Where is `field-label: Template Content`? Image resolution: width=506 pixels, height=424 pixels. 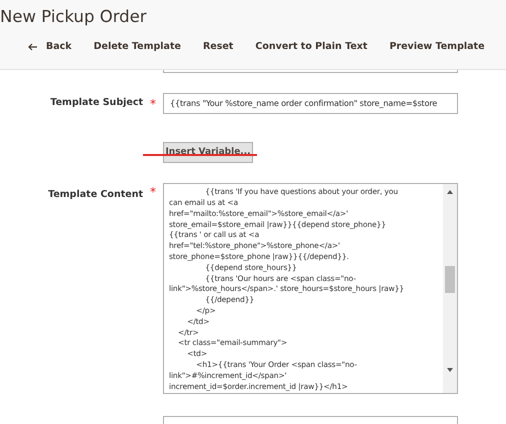
field-label: Template Content is located at coordinates (95, 195).